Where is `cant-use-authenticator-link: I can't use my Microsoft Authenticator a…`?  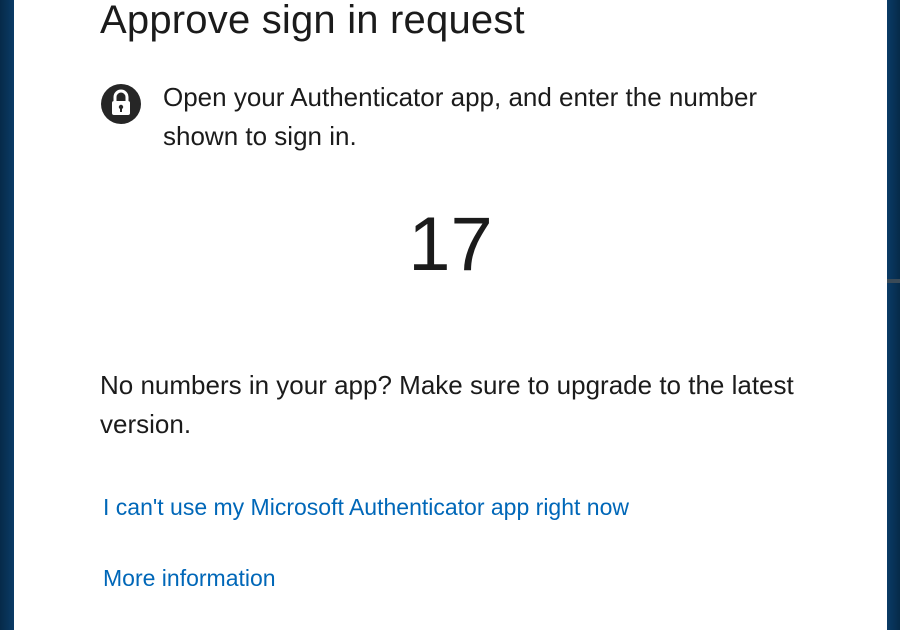
cant-use-authenticator-link: I can't use my Microsoft Authenticator a… is located at coordinates (366, 507).